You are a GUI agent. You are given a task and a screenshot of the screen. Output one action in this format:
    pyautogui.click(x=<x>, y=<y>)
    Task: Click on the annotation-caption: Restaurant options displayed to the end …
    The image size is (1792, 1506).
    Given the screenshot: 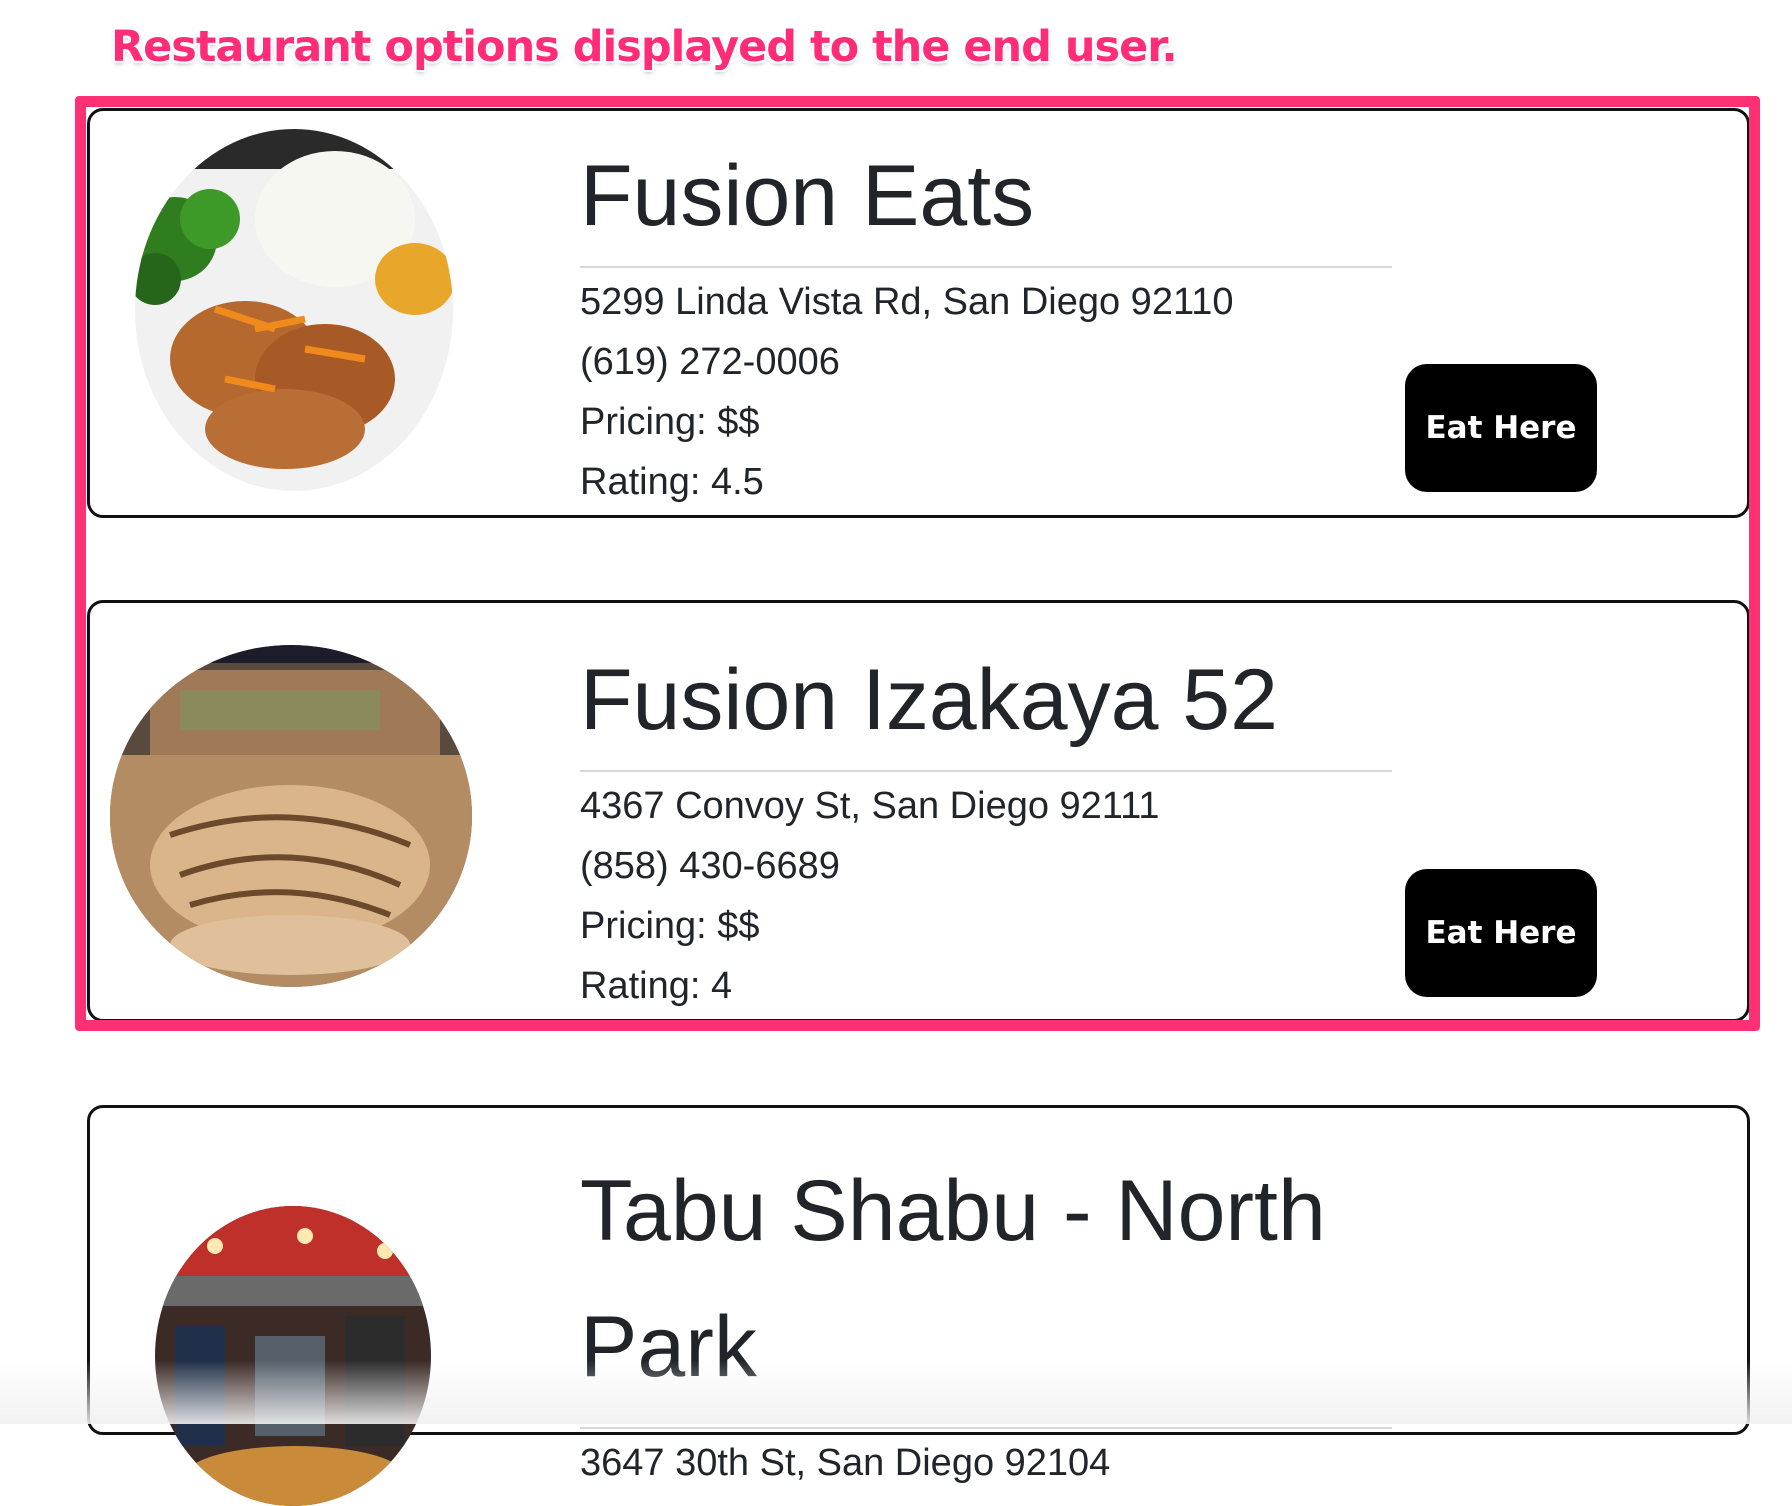 What is the action you would take?
    pyautogui.click(x=644, y=47)
    